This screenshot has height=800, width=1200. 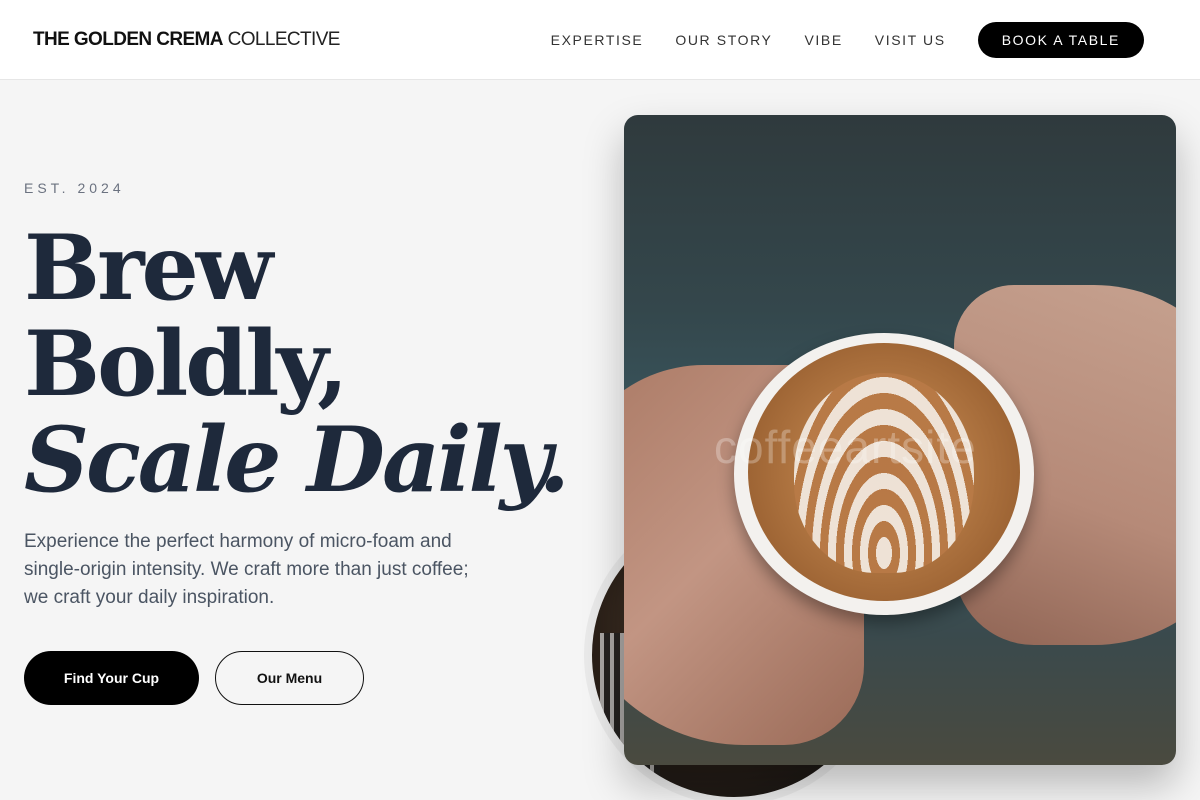 What do you see at coordinates (1060, 40) in the screenshot?
I see `book-table-button: BOOK A TABLE` at bounding box center [1060, 40].